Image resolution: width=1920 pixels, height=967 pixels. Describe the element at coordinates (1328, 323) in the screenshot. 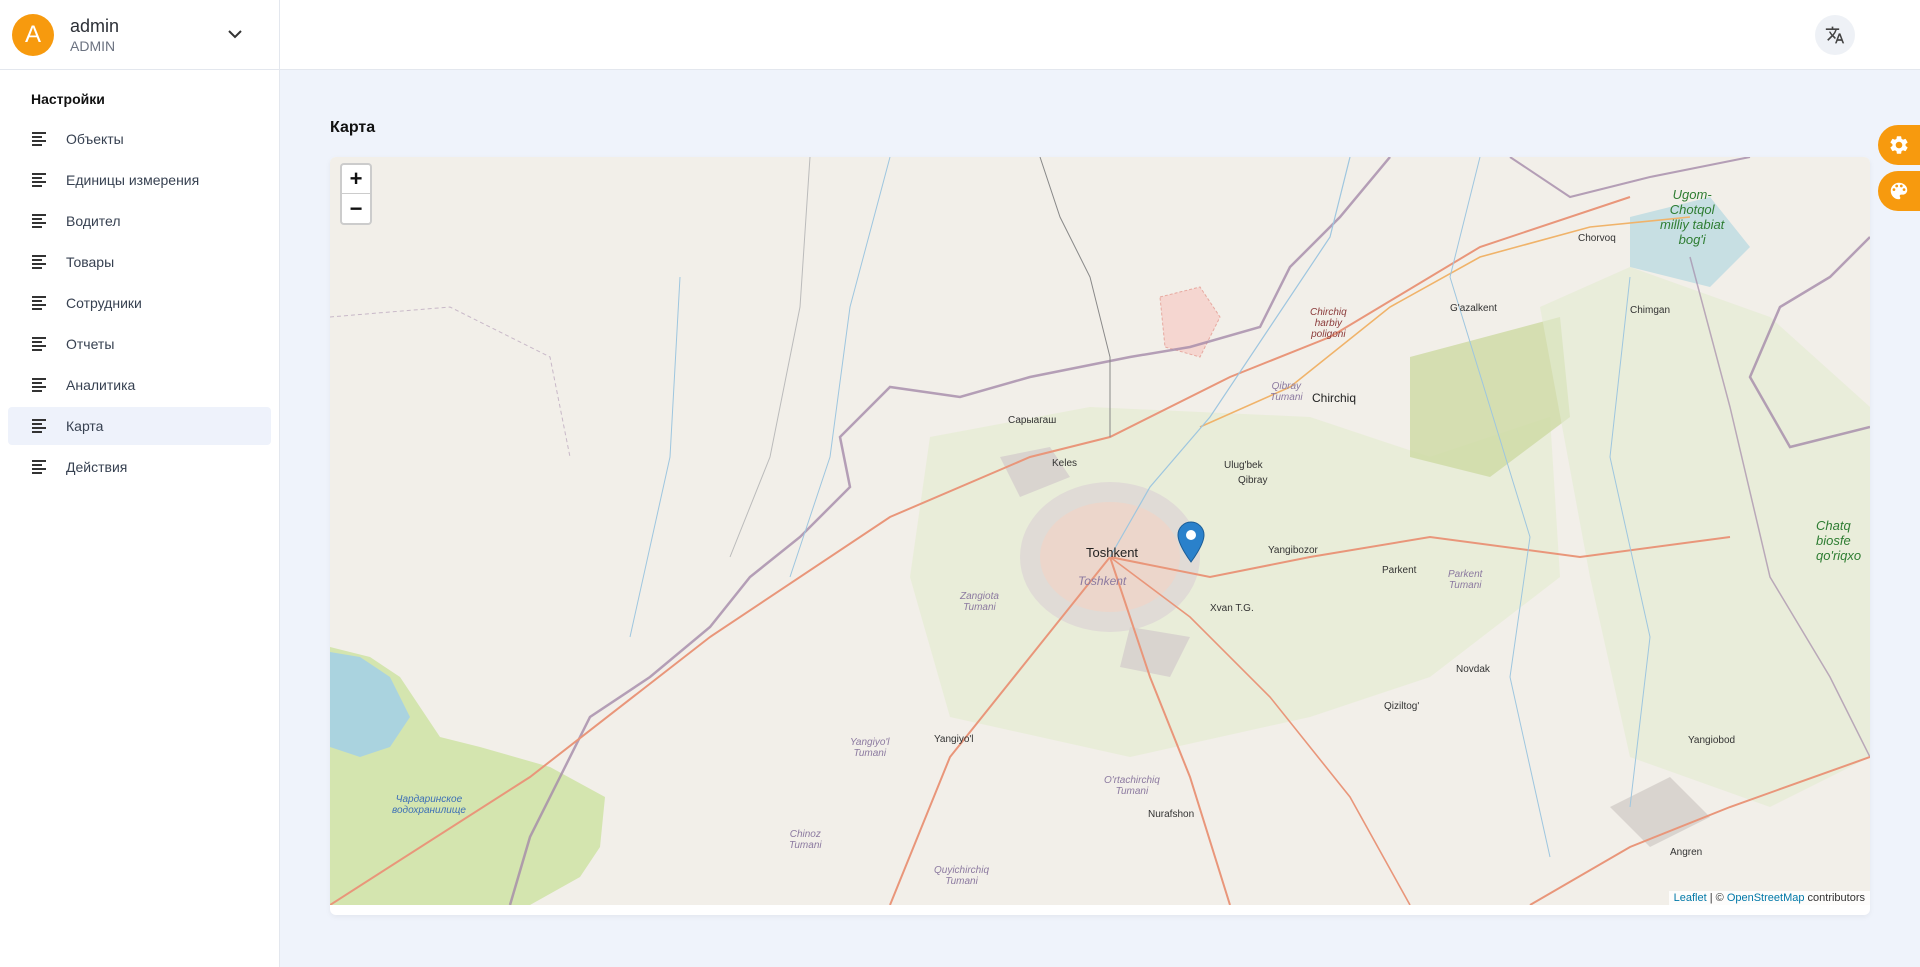

I see `map-label-chirchiq-poligon: Chirchiq harbiy poligoni` at that location.